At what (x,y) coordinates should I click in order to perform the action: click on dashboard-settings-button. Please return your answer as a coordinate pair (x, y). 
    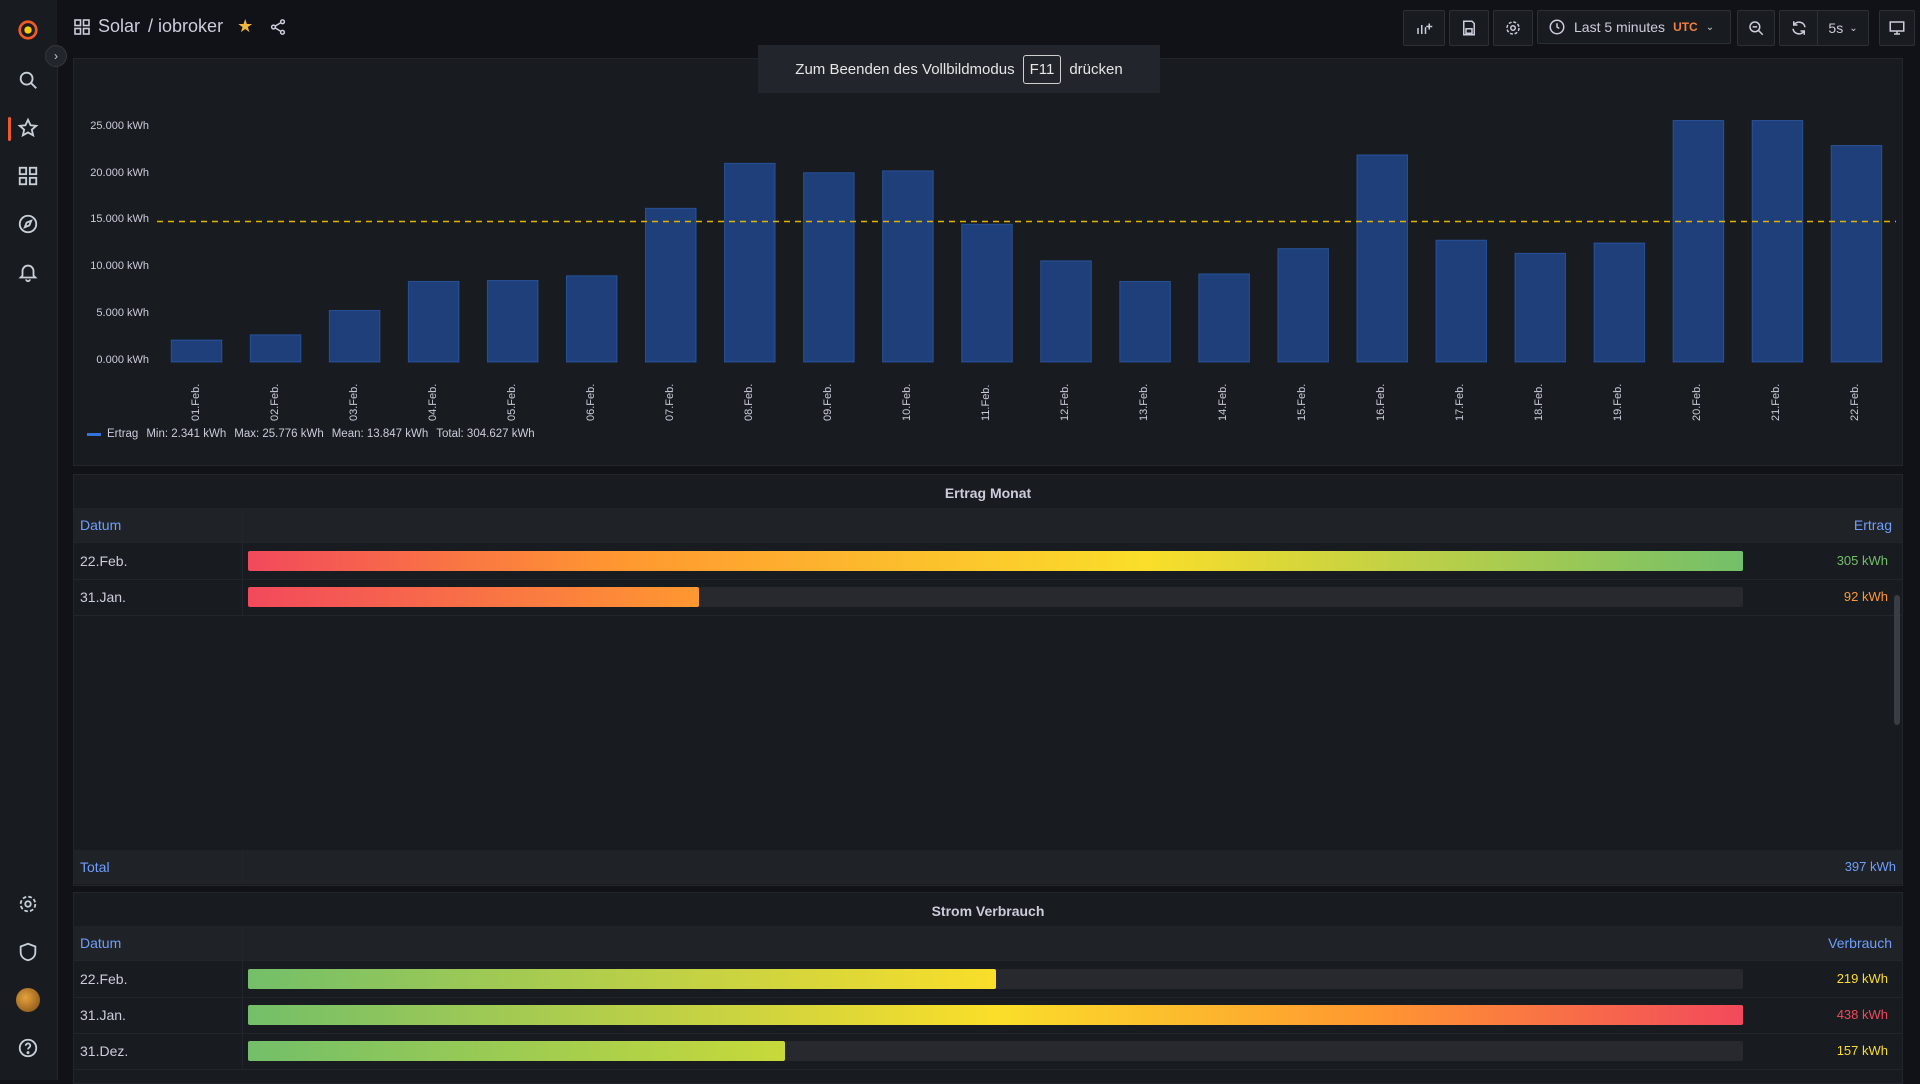
    Looking at the image, I should click on (1513, 28).